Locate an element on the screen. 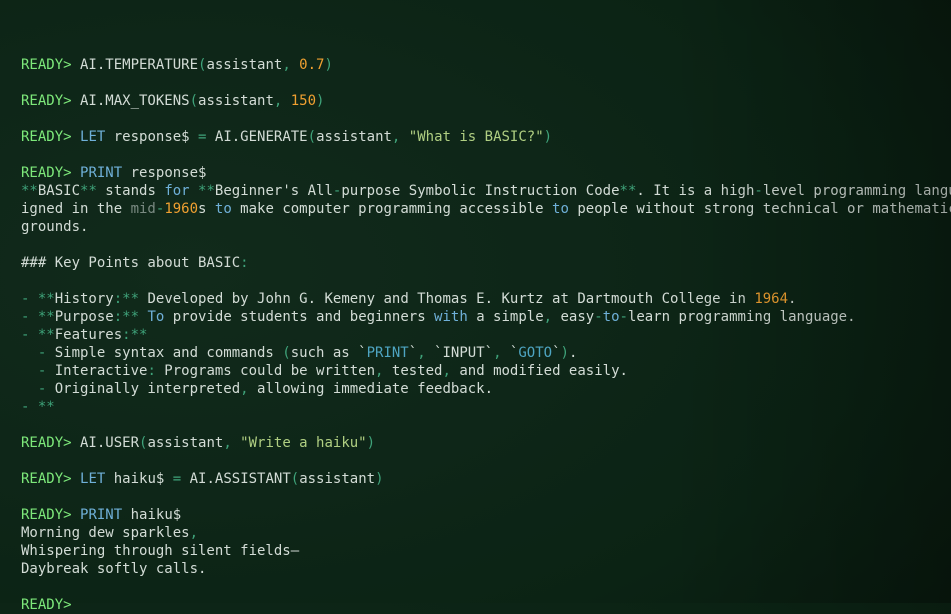  terminal-text: : is located at coordinates (151, 371).